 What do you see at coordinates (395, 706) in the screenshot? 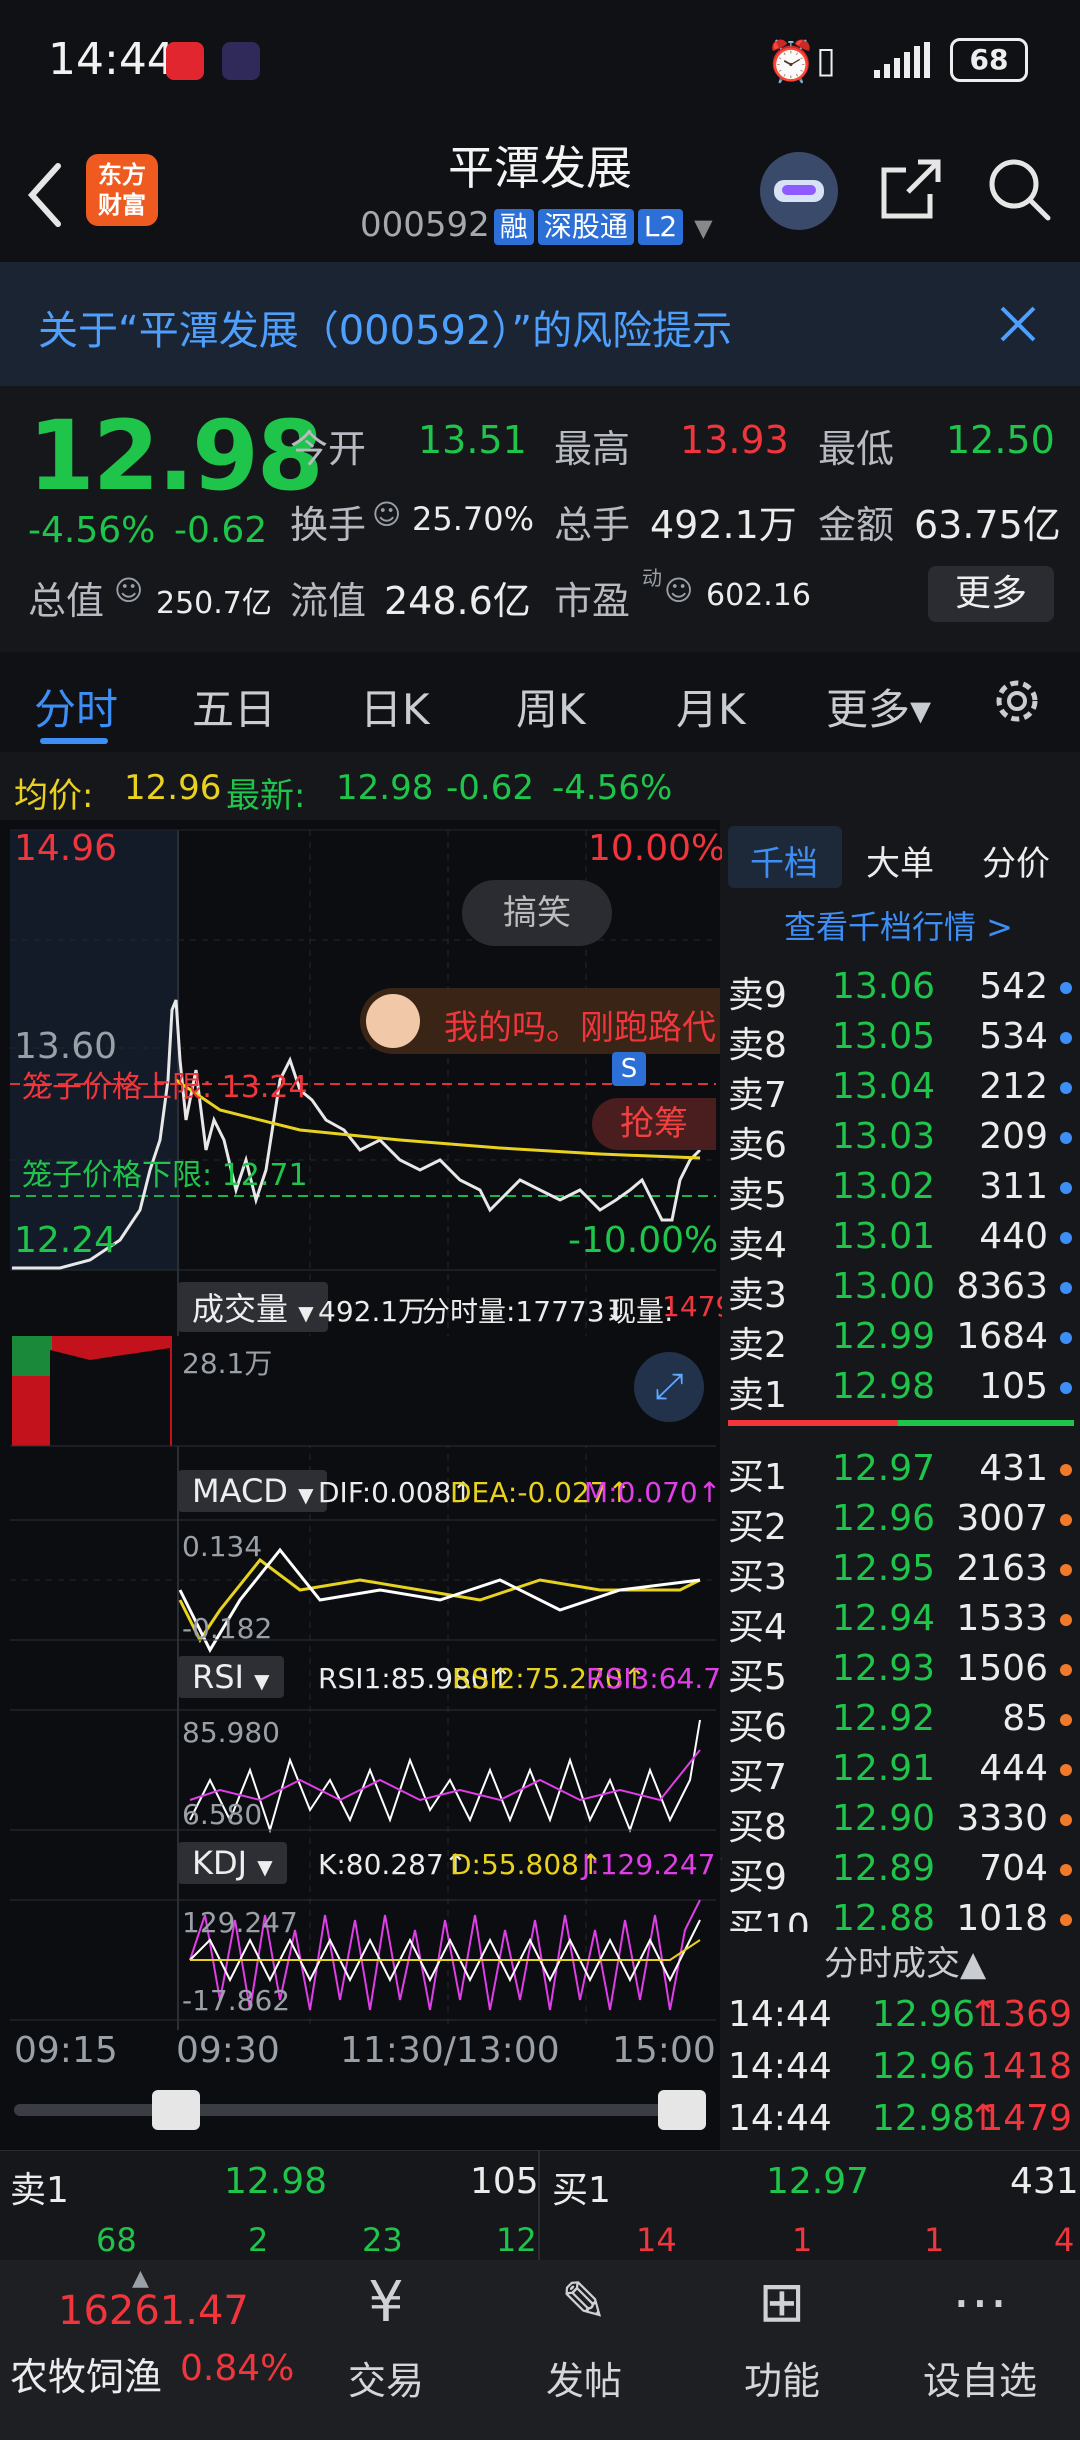
I see `tab-daily-k: 日K` at bounding box center [395, 706].